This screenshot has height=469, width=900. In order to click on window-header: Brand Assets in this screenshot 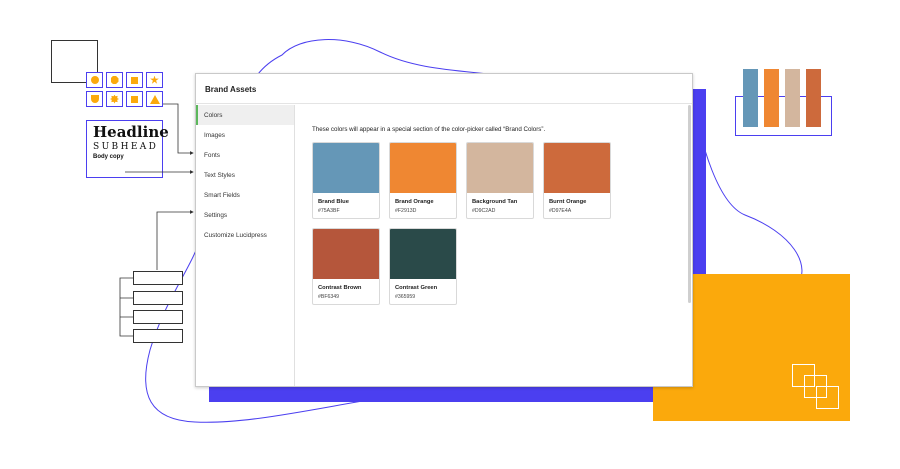, I will do `click(444, 89)`.